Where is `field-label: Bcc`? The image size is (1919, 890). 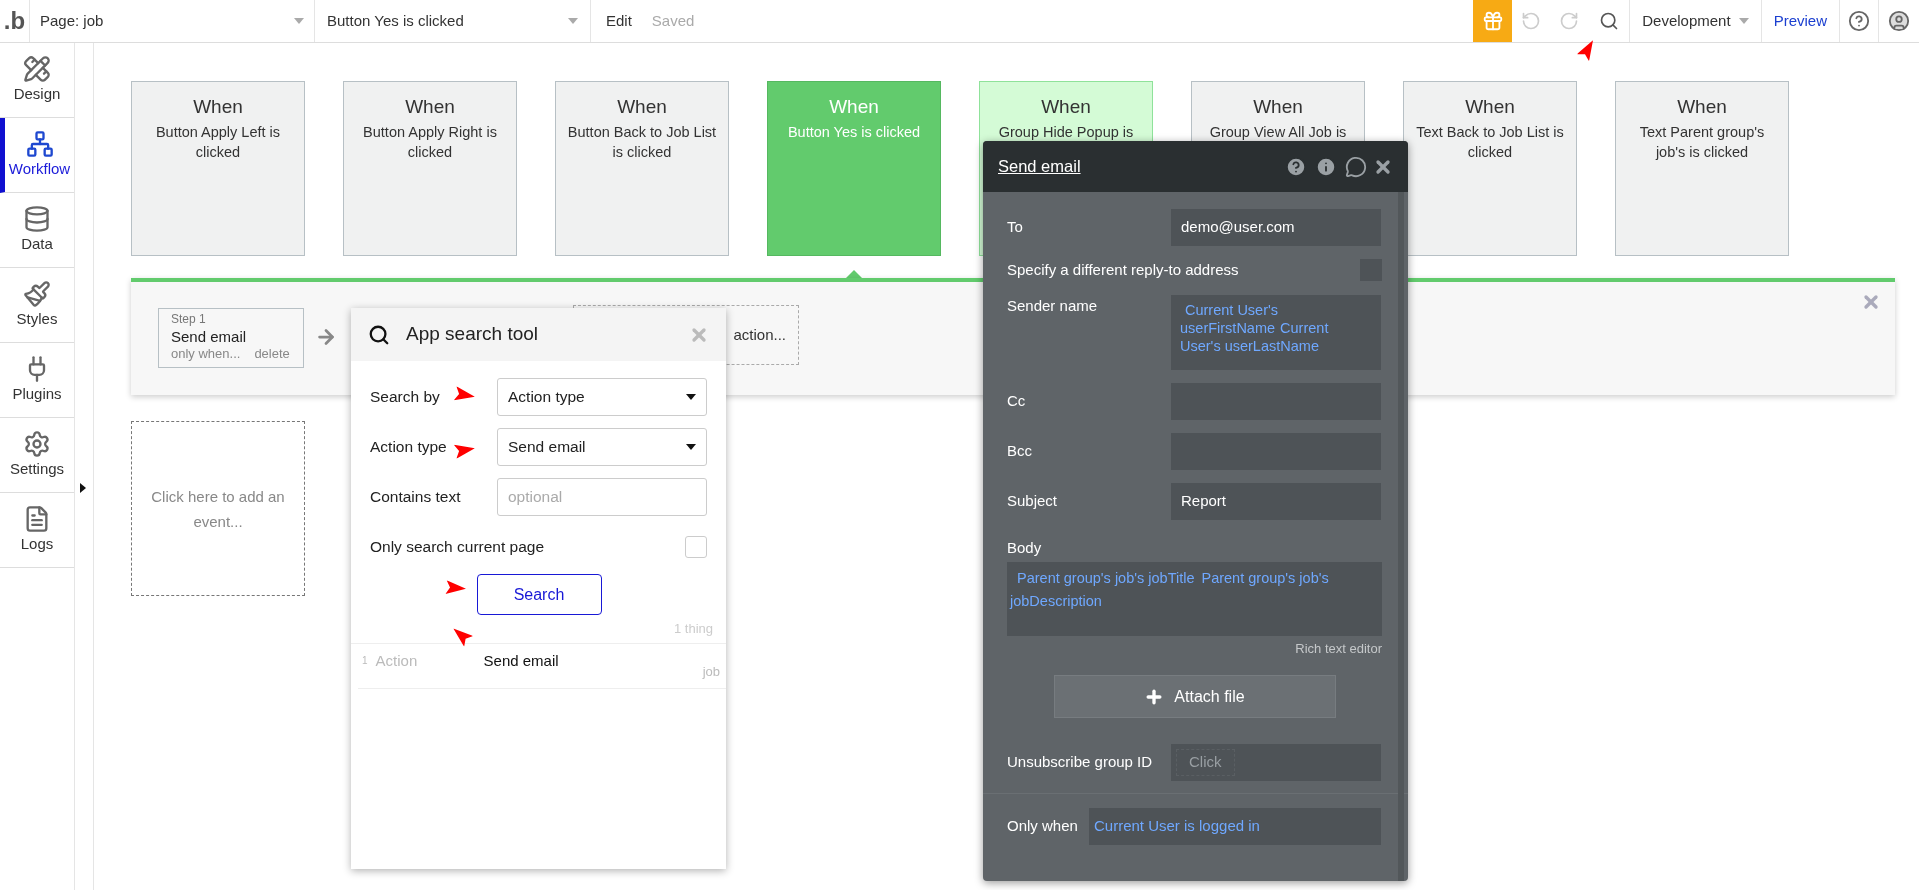
field-label: Bcc is located at coordinates (1020, 451).